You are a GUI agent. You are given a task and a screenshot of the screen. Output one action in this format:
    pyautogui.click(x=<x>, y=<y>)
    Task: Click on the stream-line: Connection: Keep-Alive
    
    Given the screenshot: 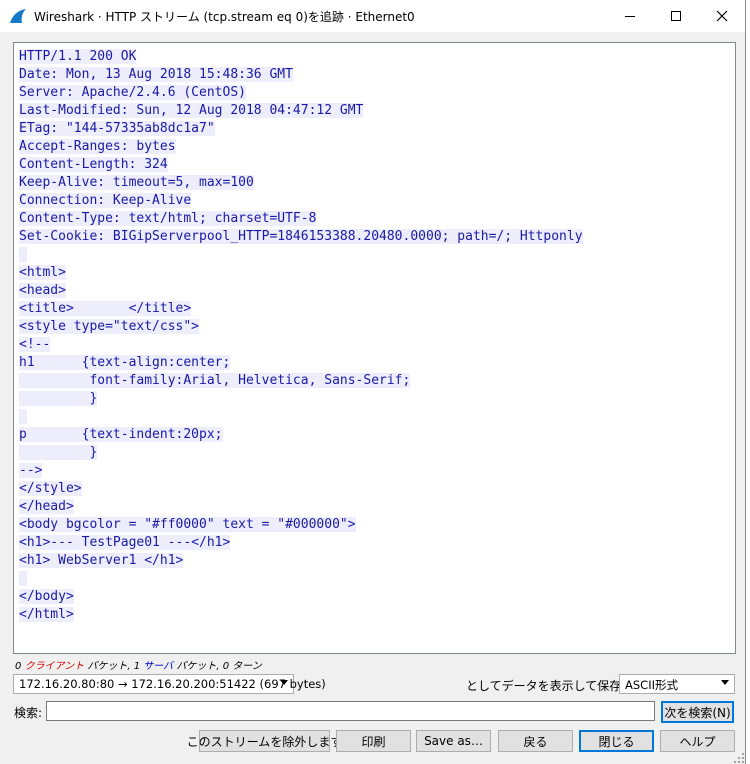 What is the action you would take?
    pyautogui.click(x=301, y=201)
    